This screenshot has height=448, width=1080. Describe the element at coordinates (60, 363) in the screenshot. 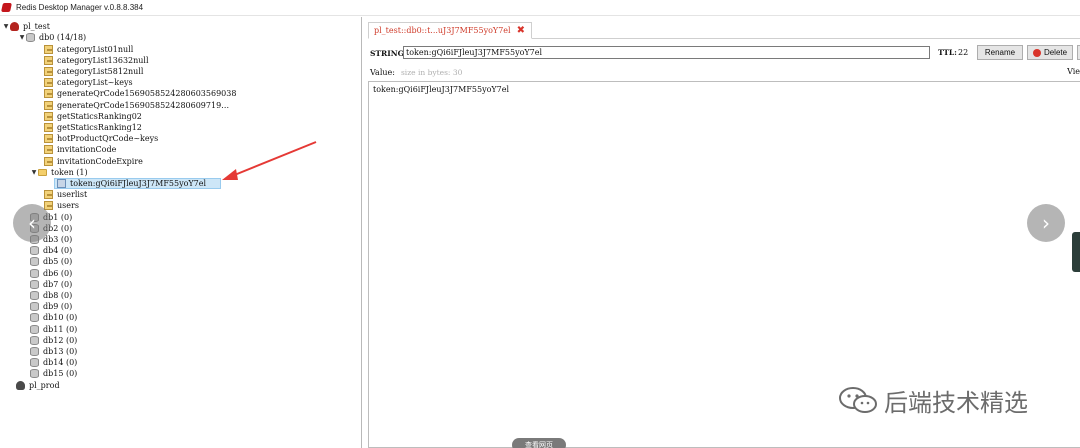

I see `tree-db-label: db14 (0)` at that location.